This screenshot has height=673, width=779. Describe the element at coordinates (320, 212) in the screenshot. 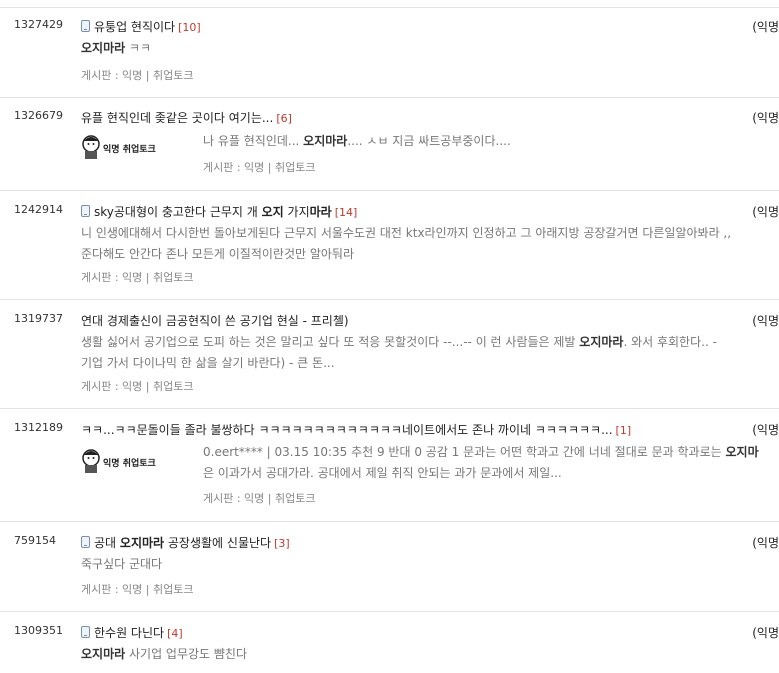

I see `keyword-highlight: 마라` at that location.